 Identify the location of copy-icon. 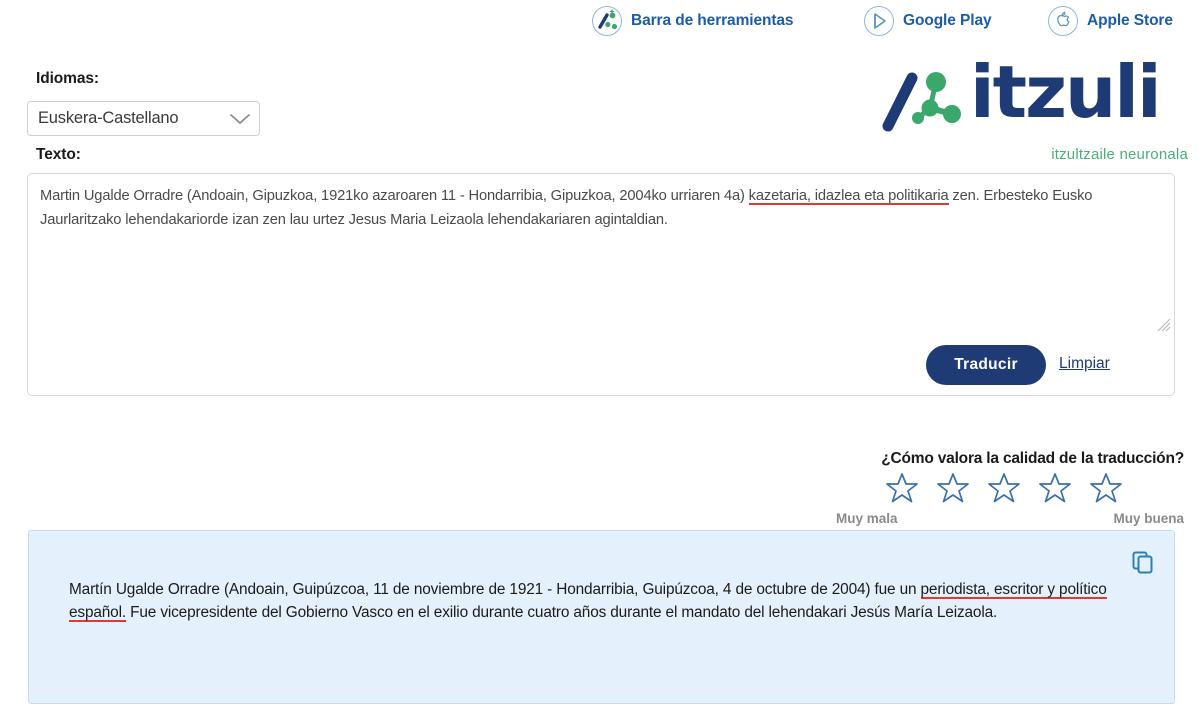
(1143, 562).